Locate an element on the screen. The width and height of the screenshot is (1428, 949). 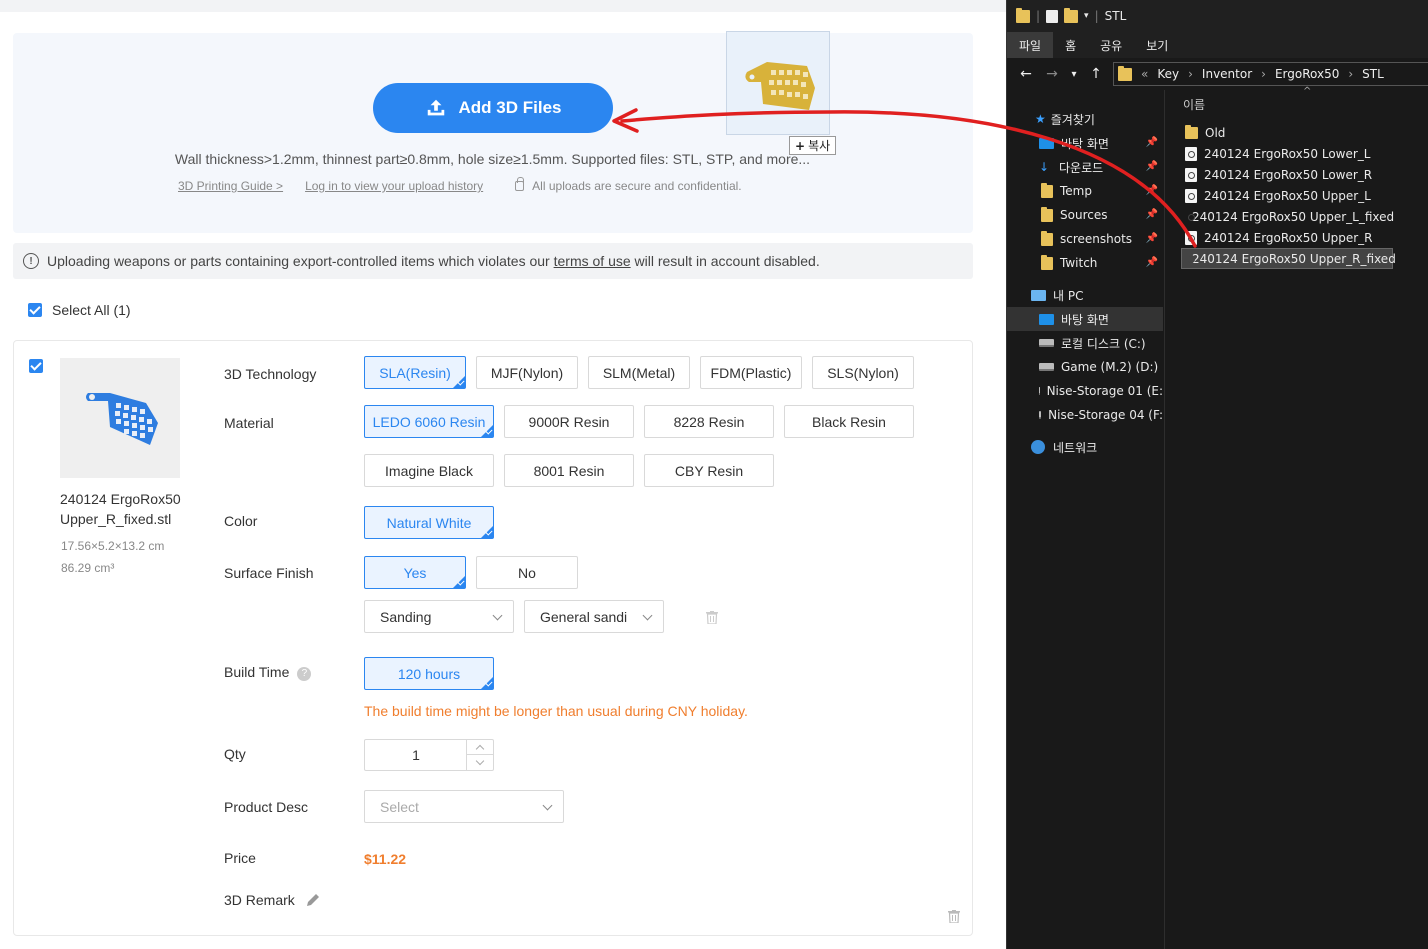
nav-game-drive: Game (M.2) (D:) is located at coordinates (1085, 367).